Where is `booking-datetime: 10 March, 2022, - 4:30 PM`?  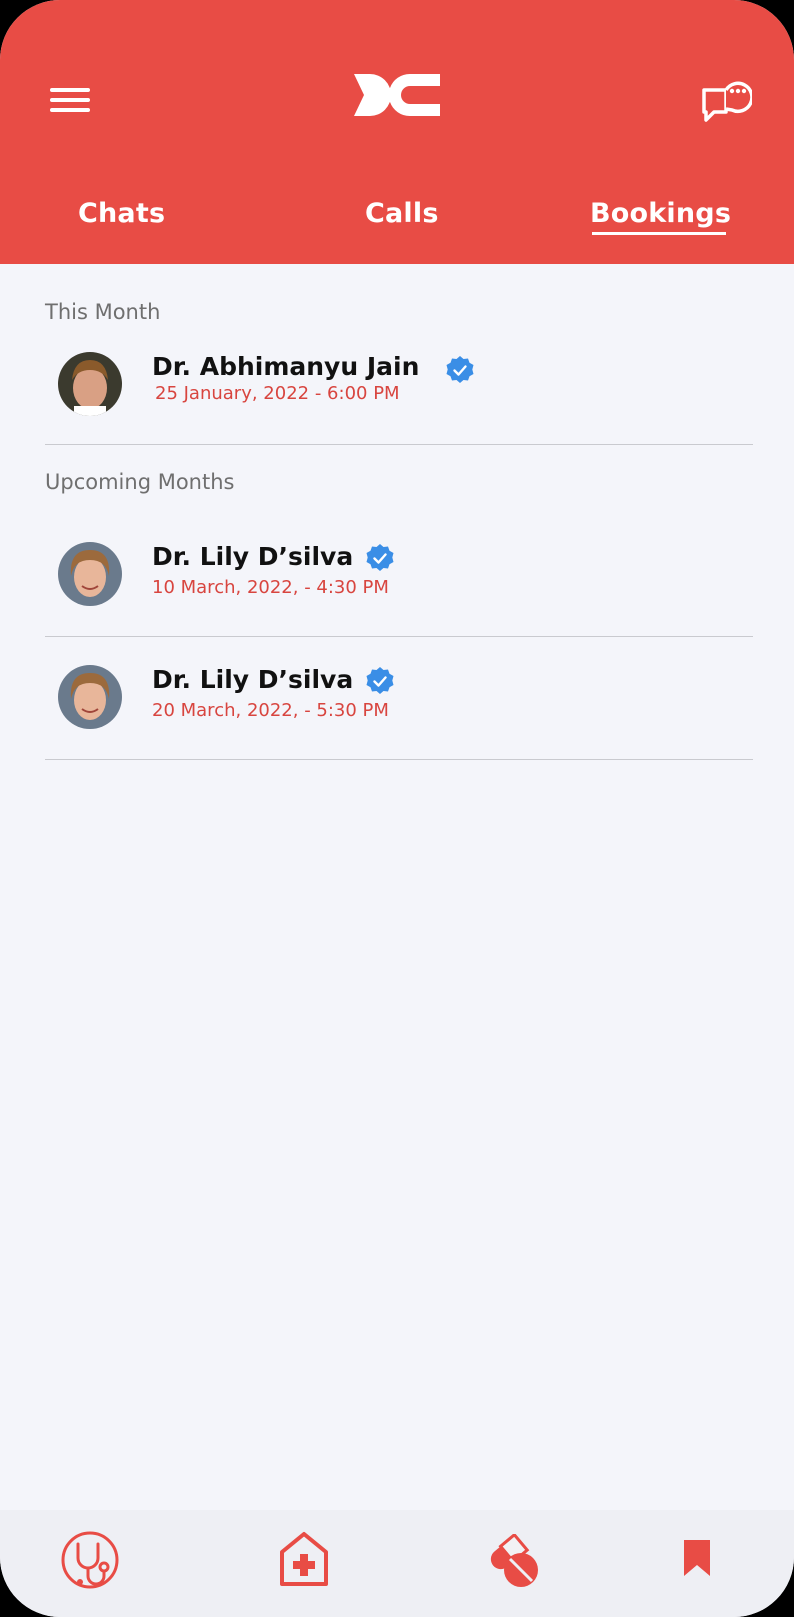 booking-datetime: 10 March, 2022, - 4:30 PM is located at coordinates (270, 587).